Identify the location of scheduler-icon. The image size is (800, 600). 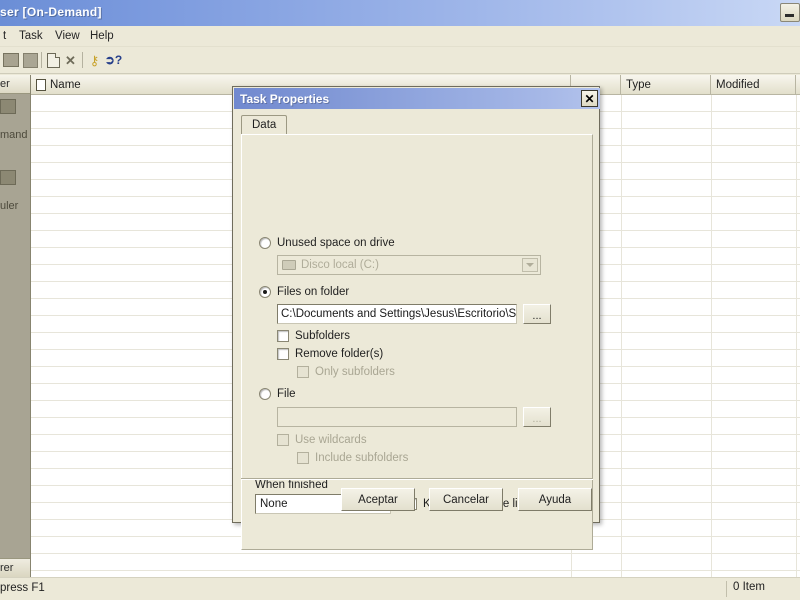
(8, 177).